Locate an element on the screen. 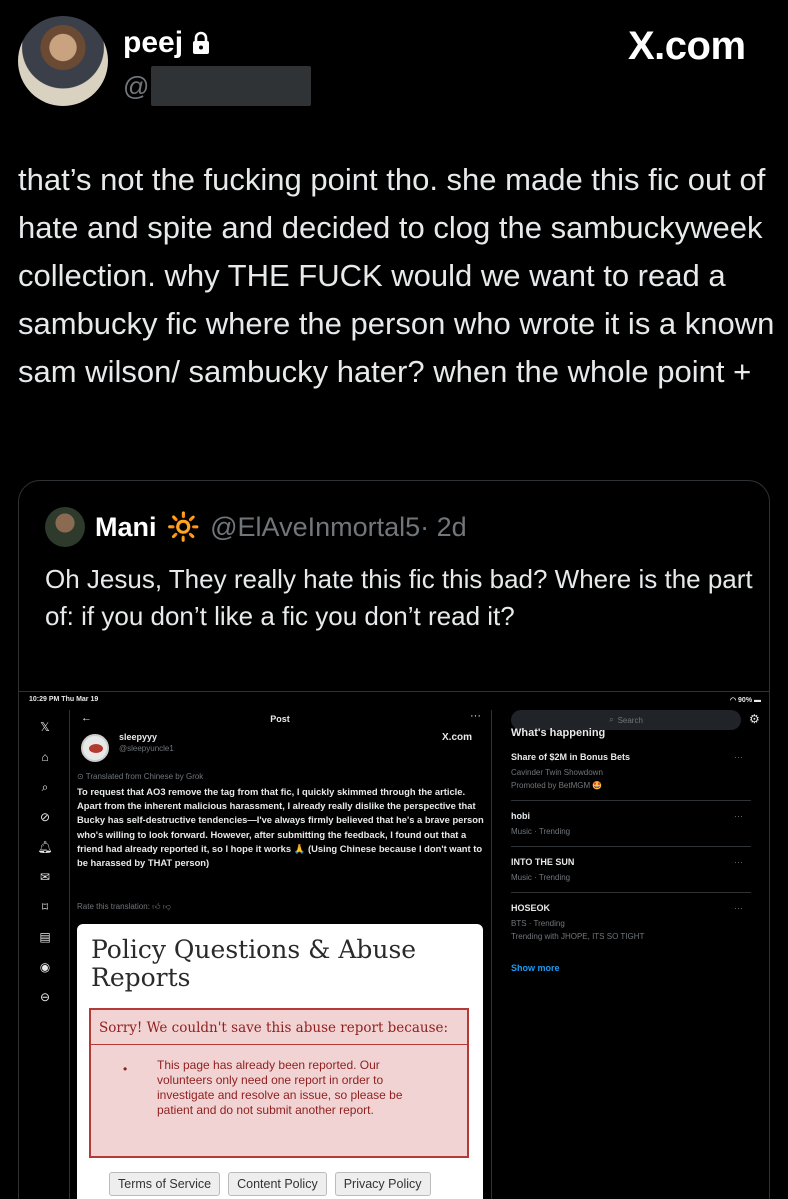 The height and width of the screenshot is (1199, 788). post-author-handle: @sleepyuncle1 is located at coordinates (146, 748).